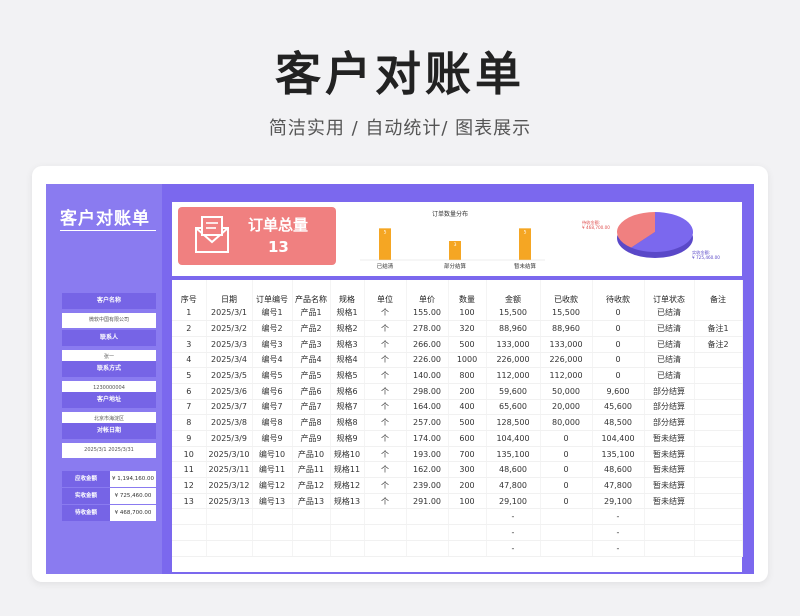  I want to click on table-cell: 产品12, so click(311, 485).